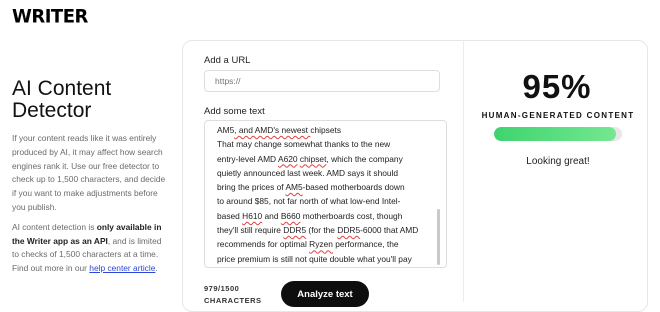 This screenshot has height=312, width=660. I want to click on text-segment: (for the, so click(321, 230).